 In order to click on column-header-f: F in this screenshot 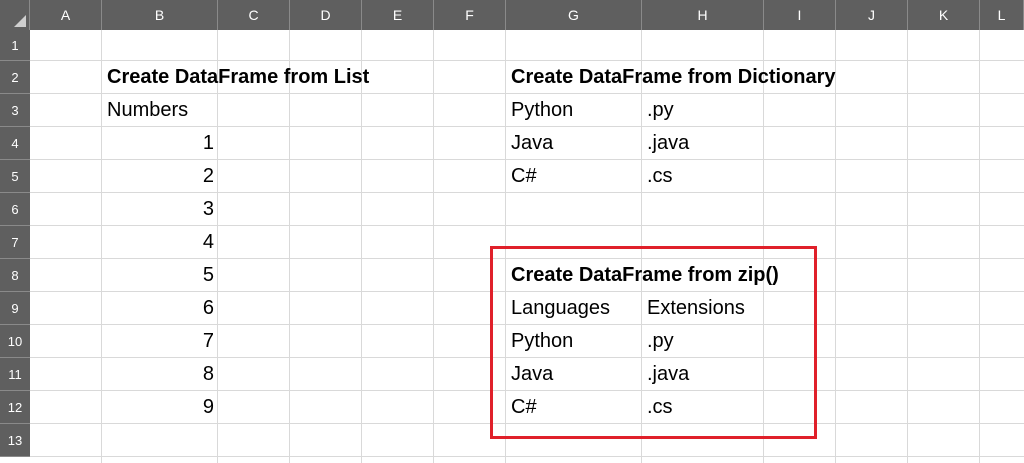, I will do `click(470, 15)`.